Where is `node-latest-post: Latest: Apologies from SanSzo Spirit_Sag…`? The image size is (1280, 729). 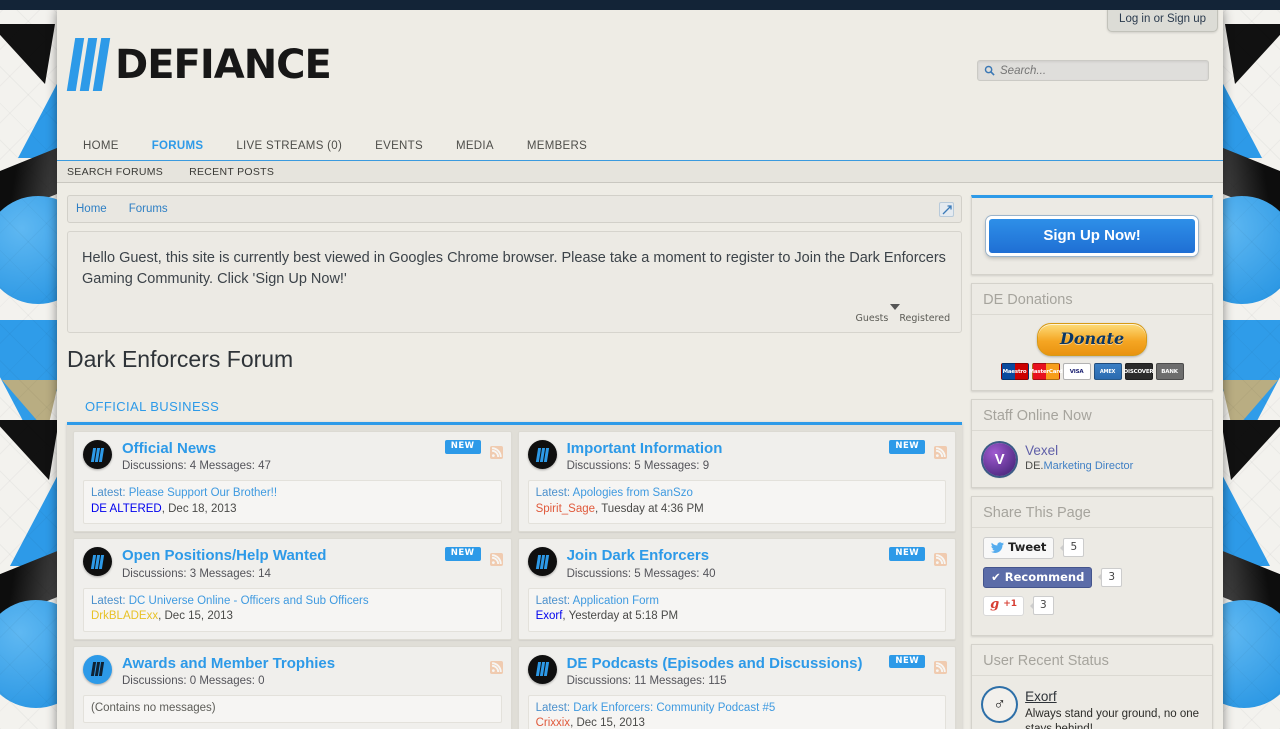
node-latest-post: Latest: Apologies from SanSzo Spirit_Sag… is located at coordinates (737, 502).